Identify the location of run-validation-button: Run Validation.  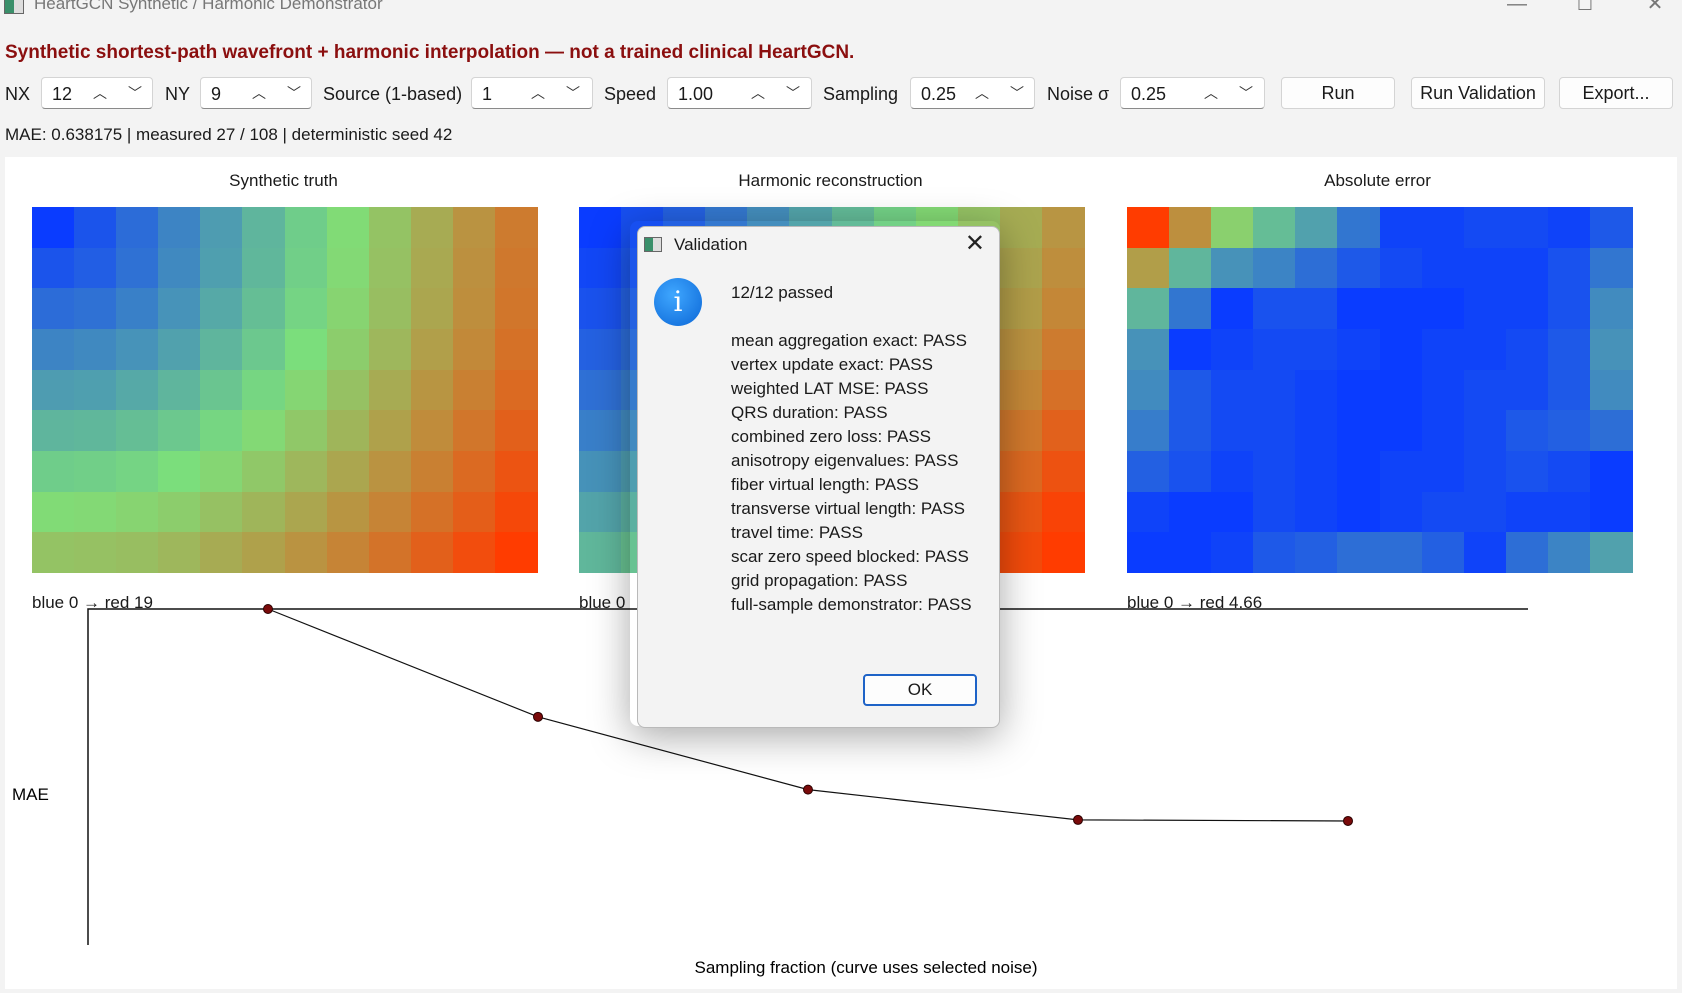
(1478, 93).